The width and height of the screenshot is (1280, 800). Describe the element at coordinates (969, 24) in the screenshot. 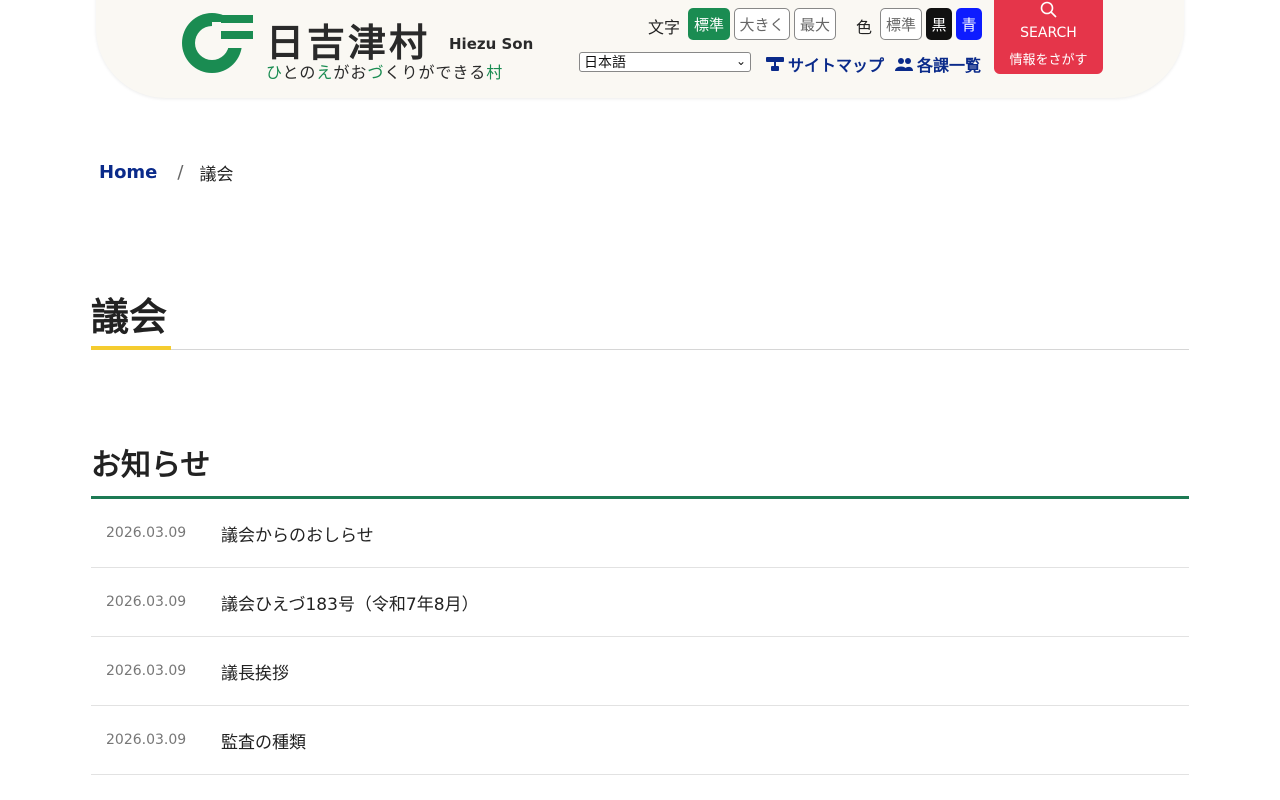

I see `color-blue-button: 青` at that location.